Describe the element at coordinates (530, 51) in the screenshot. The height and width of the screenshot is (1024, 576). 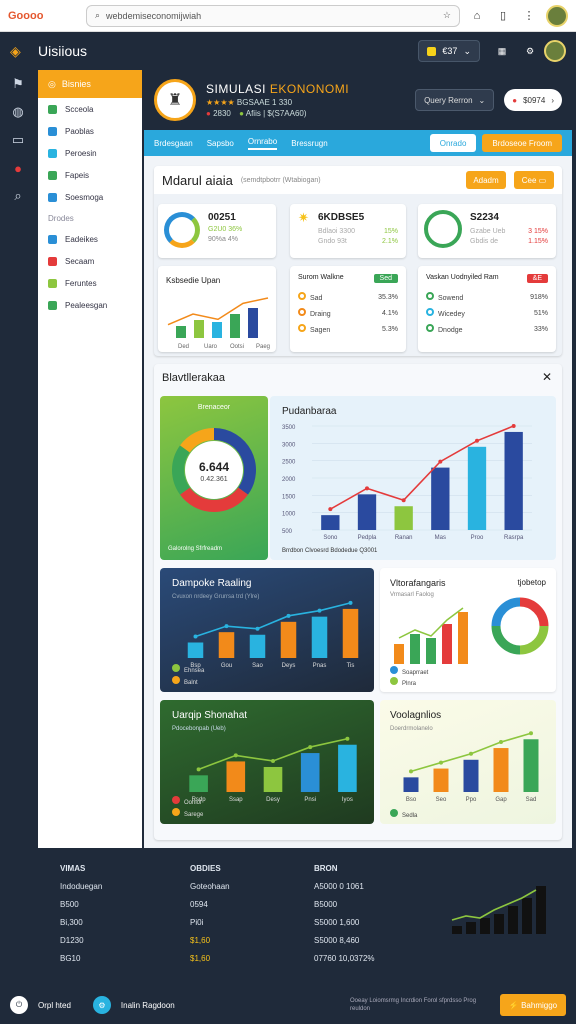
I see `settings-icon: ⚙` at that location.